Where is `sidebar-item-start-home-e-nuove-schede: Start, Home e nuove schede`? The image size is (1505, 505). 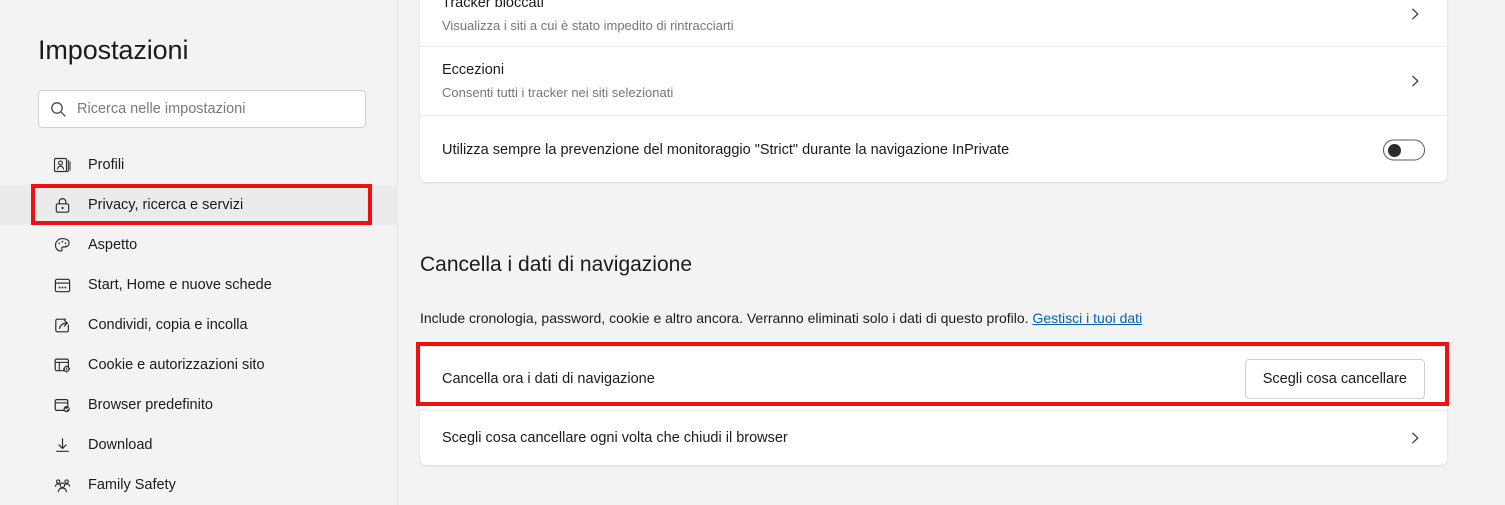 sidebar-item-start-home-e-nuove-schede: Start, Home e nuove schede is located at coordinates (199, 285).